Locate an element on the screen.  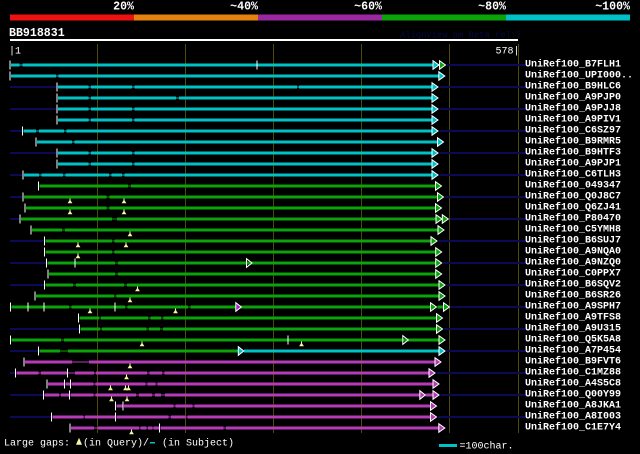
svg-text: UniRef100_A9PJP0 is located at coordinates (573, 98).